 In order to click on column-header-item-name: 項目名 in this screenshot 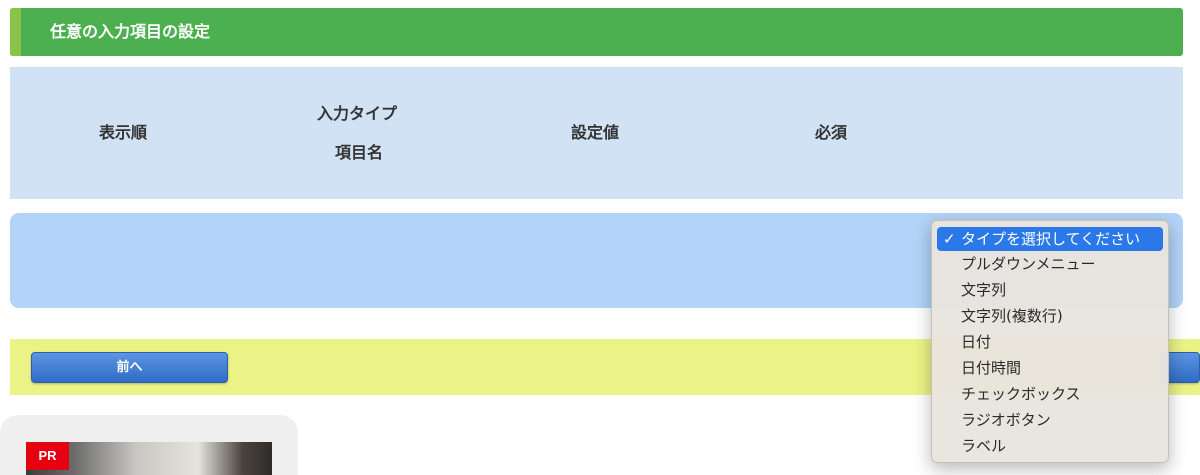, I will do `click(359, 152)`.